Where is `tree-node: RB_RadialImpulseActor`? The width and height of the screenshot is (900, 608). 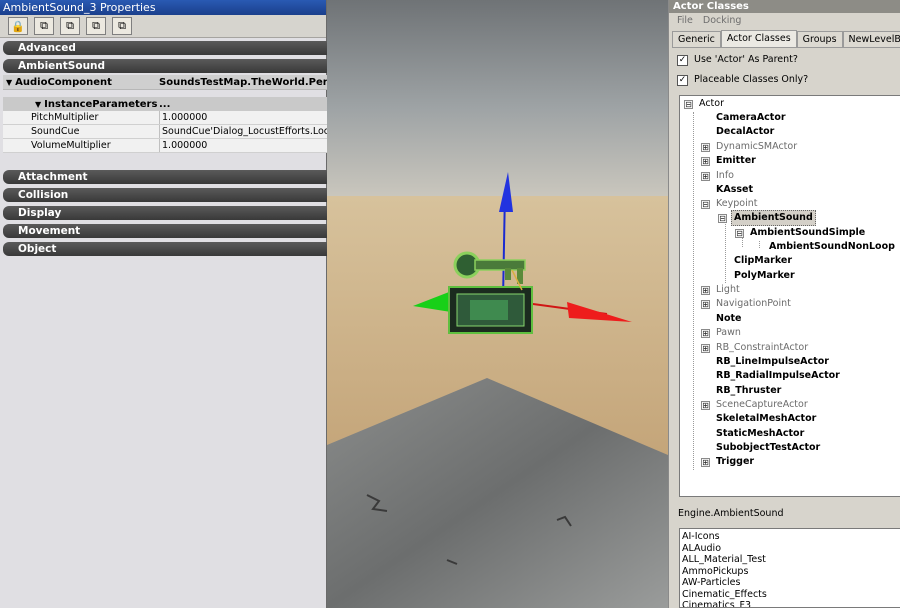
tree-node: RB_RadialImpulseActor is located at coordinates (778, 376).